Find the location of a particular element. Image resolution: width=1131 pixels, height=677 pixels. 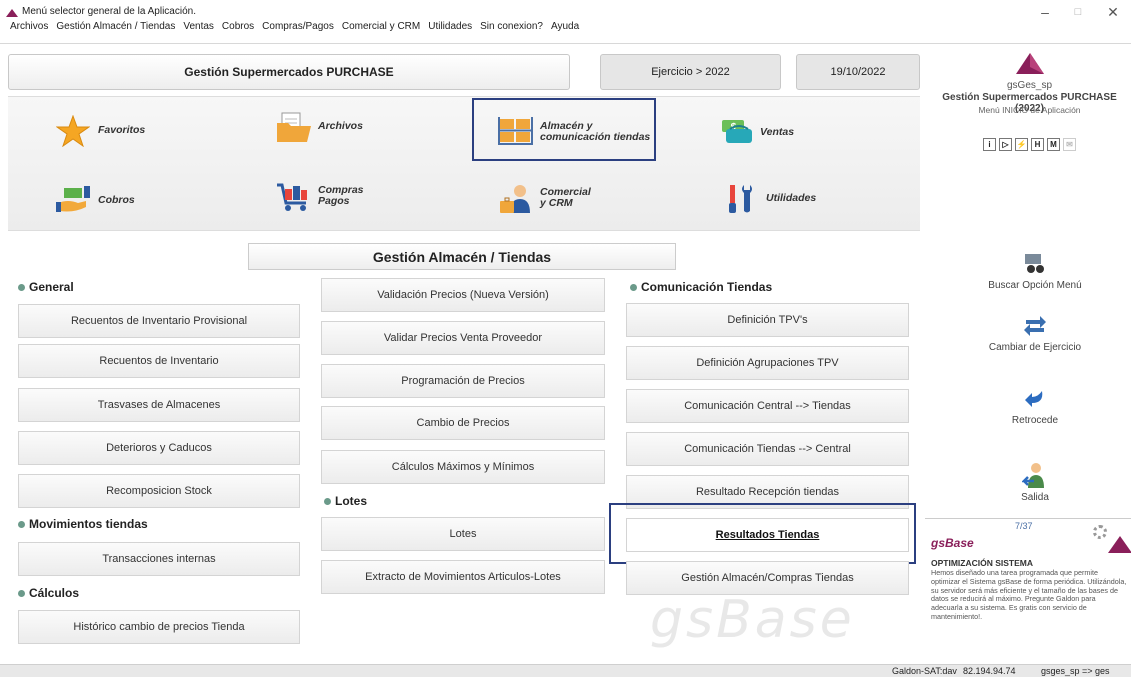

btn-validacion-precios: Validación Precios (Nueva Versión) is located at coordinates (463, 295).